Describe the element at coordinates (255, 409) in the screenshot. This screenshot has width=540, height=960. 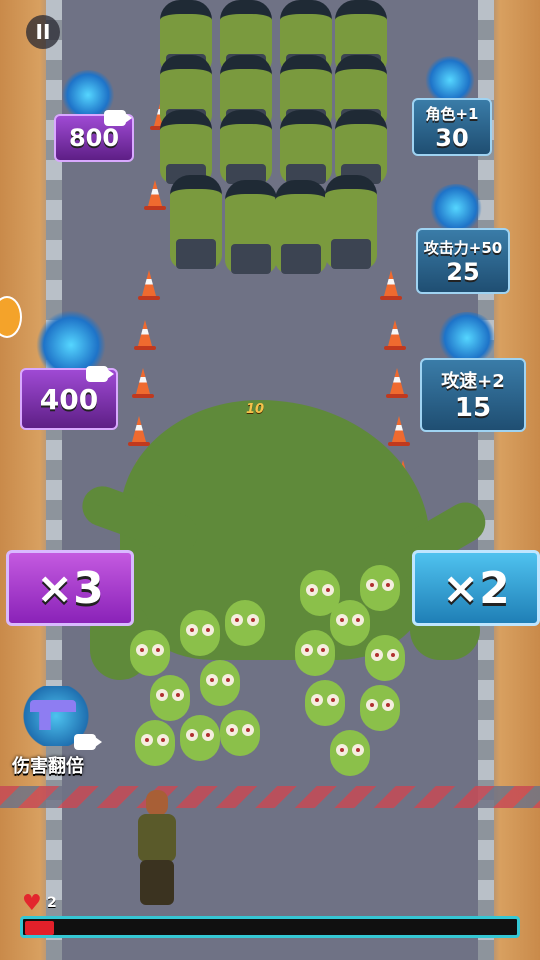
I see `damage-number: 10` at that location.